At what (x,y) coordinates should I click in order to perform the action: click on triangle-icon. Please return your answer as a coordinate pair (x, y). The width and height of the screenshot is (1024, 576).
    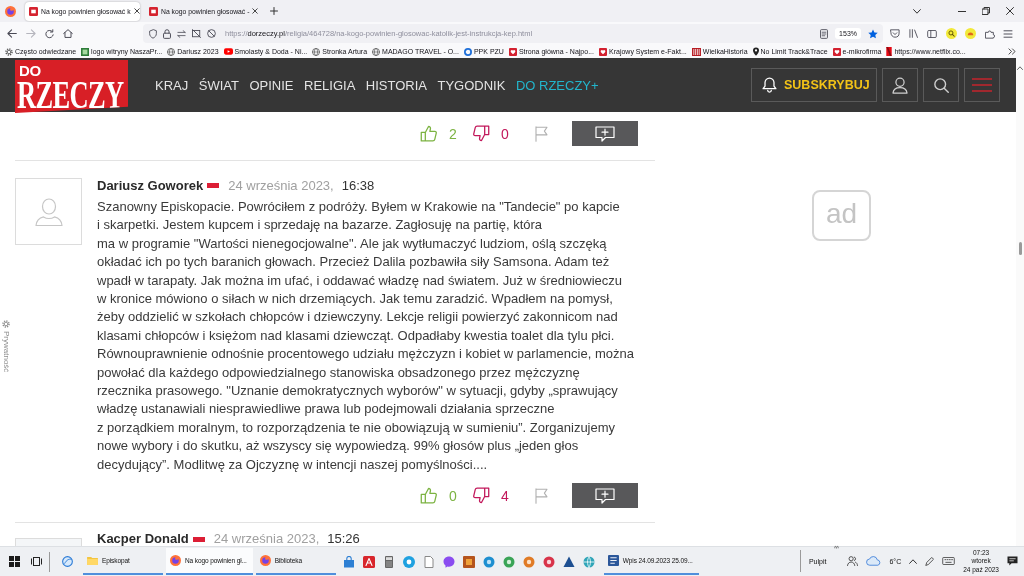
    Looking at the image, I should click on (568, 561).